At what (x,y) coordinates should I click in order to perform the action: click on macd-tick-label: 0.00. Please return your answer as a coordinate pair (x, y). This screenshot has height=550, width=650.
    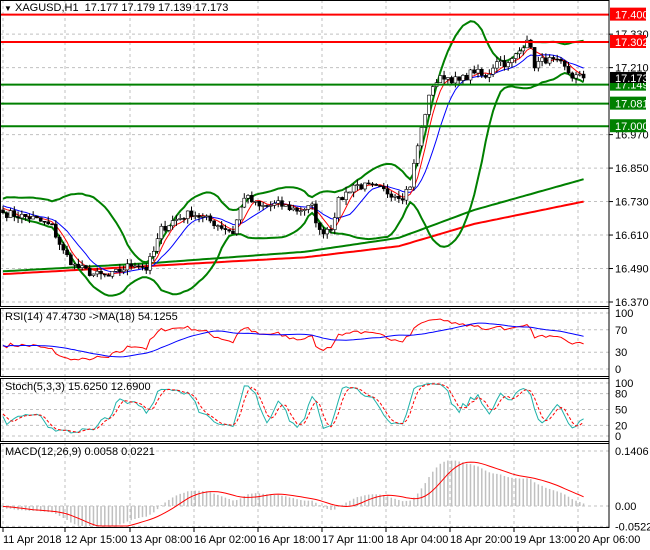
    Looking at the image, I should click on (625, 507).